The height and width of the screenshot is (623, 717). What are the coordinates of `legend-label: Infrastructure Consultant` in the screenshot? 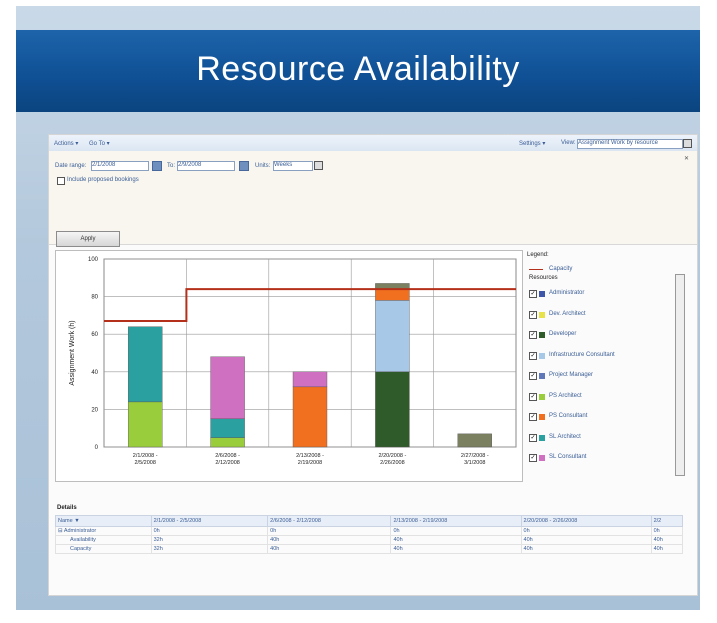 It's located at (582, 354).